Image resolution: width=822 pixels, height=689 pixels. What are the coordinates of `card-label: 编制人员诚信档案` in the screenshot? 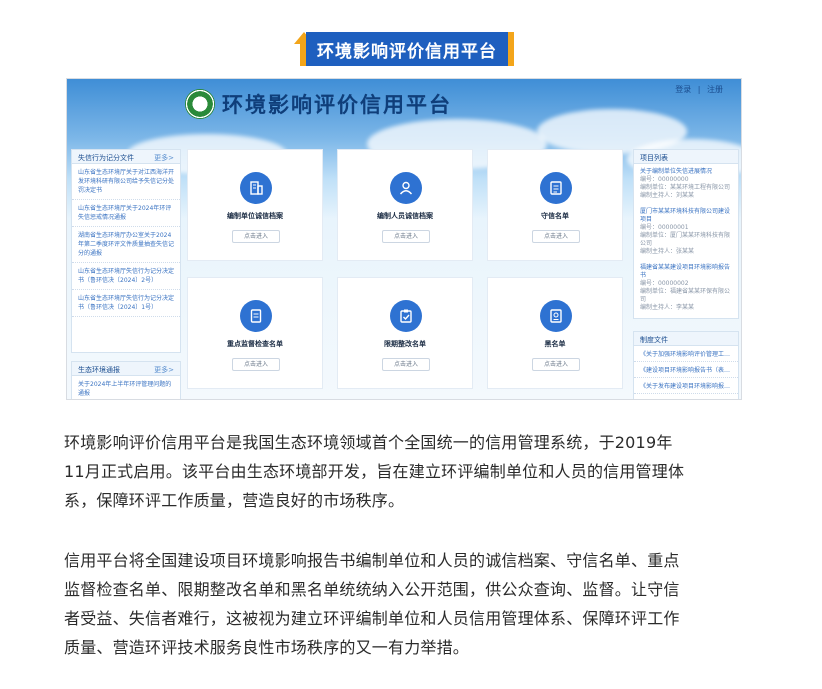 It's located at (405, 216).